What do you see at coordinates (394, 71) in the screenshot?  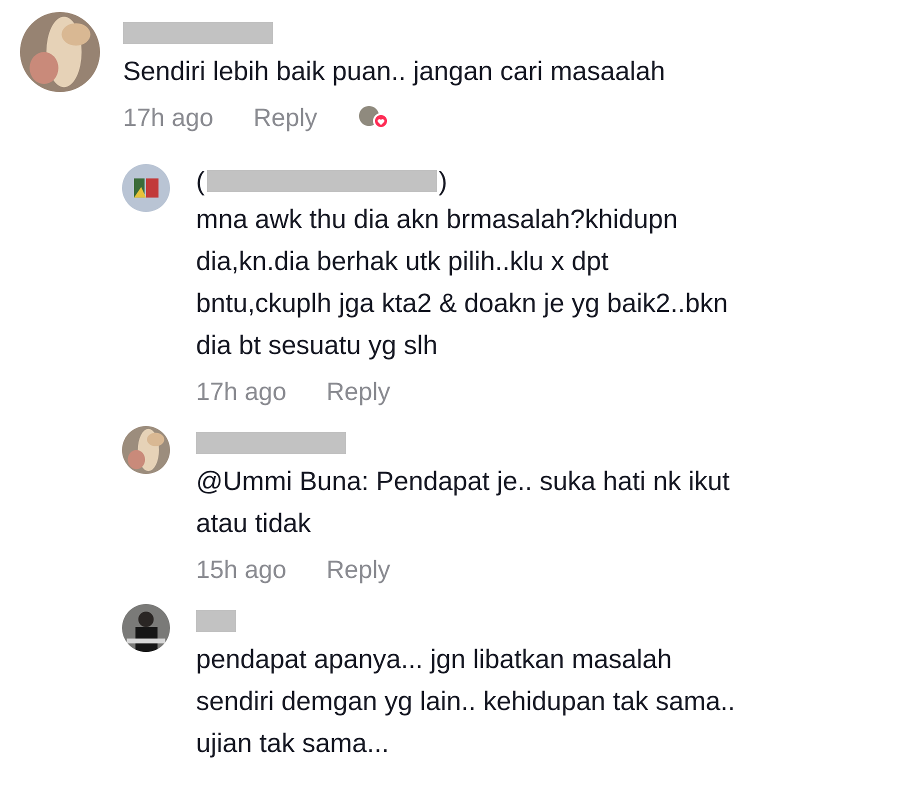 I see `comment-text: Sendiri lebih baik puan.. jangan cari masaalah` at bounding box center [394, 71].